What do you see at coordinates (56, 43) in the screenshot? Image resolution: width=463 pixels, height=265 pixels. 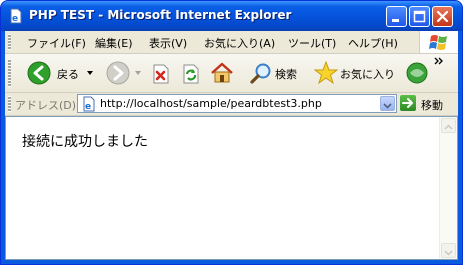 I see `menu-file: ファイル(F)` at bounding box center [56, 43].